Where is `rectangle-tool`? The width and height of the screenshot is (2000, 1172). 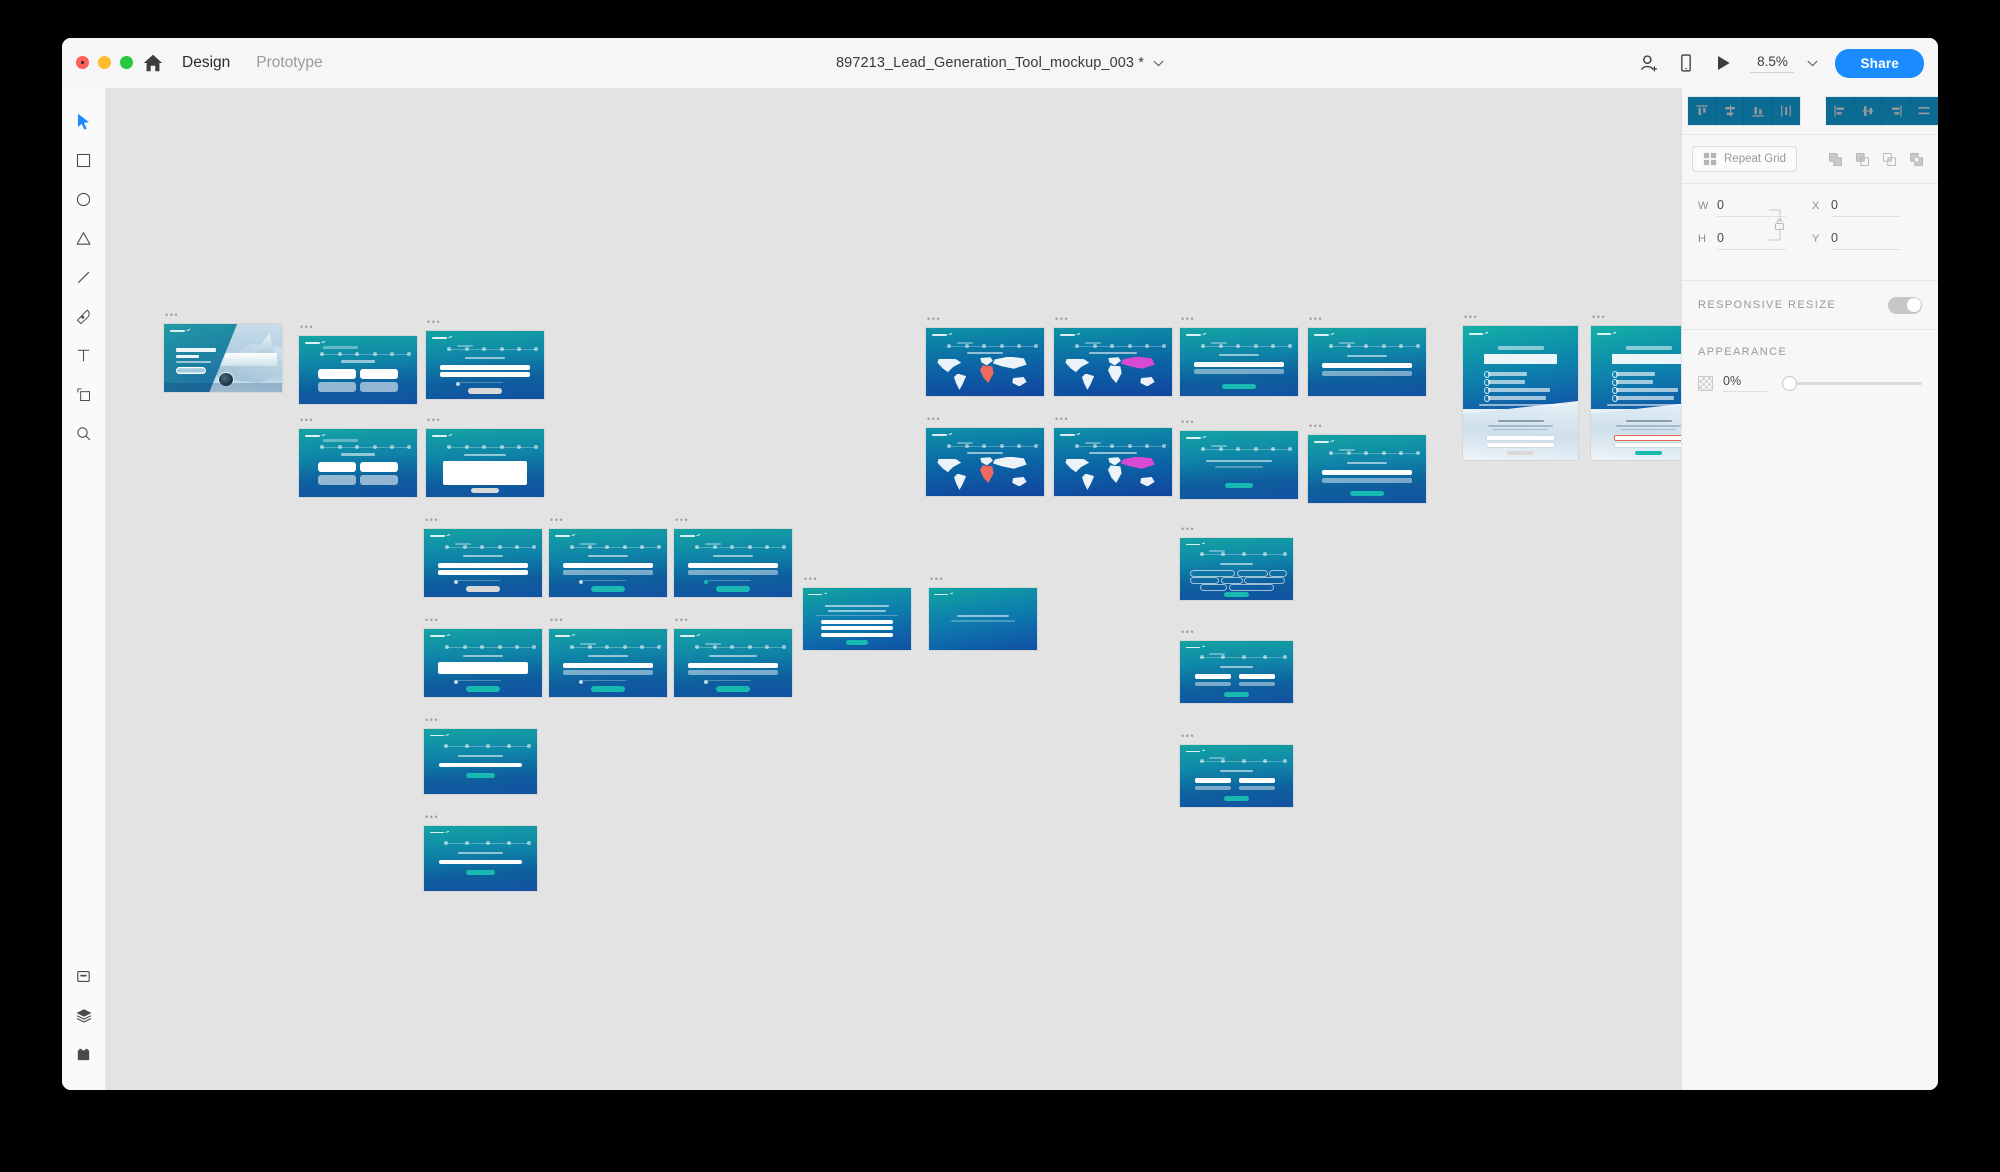
rectangle-tool is located at coordinates (83, 160).